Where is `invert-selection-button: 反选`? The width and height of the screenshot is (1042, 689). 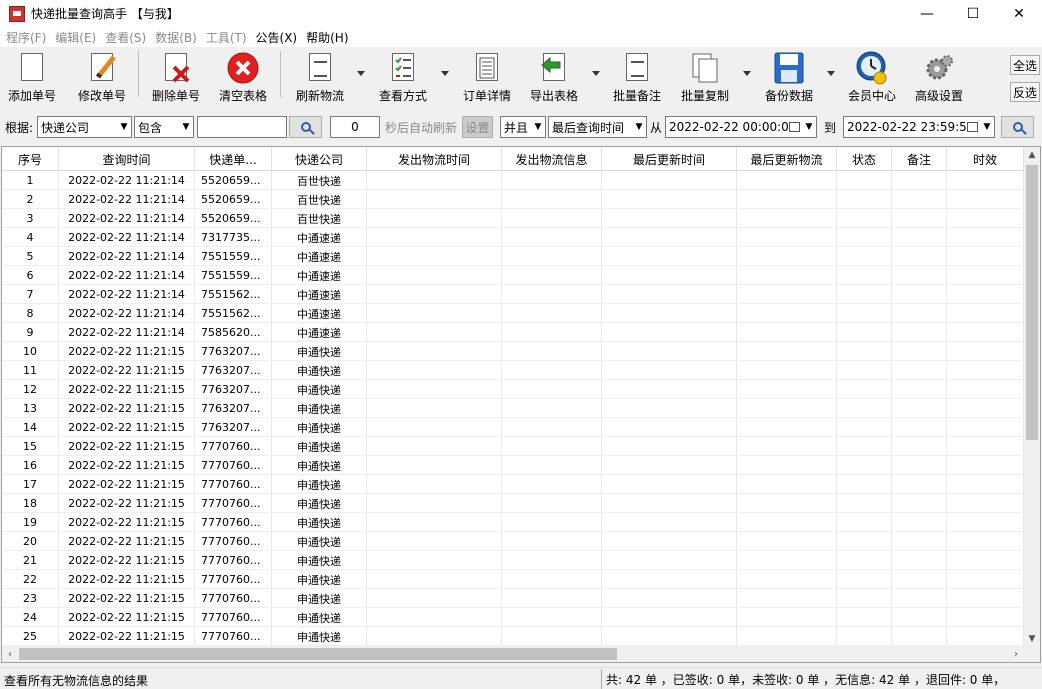
invert-selection-button: 反选 is located at coordinates (1025, 92).